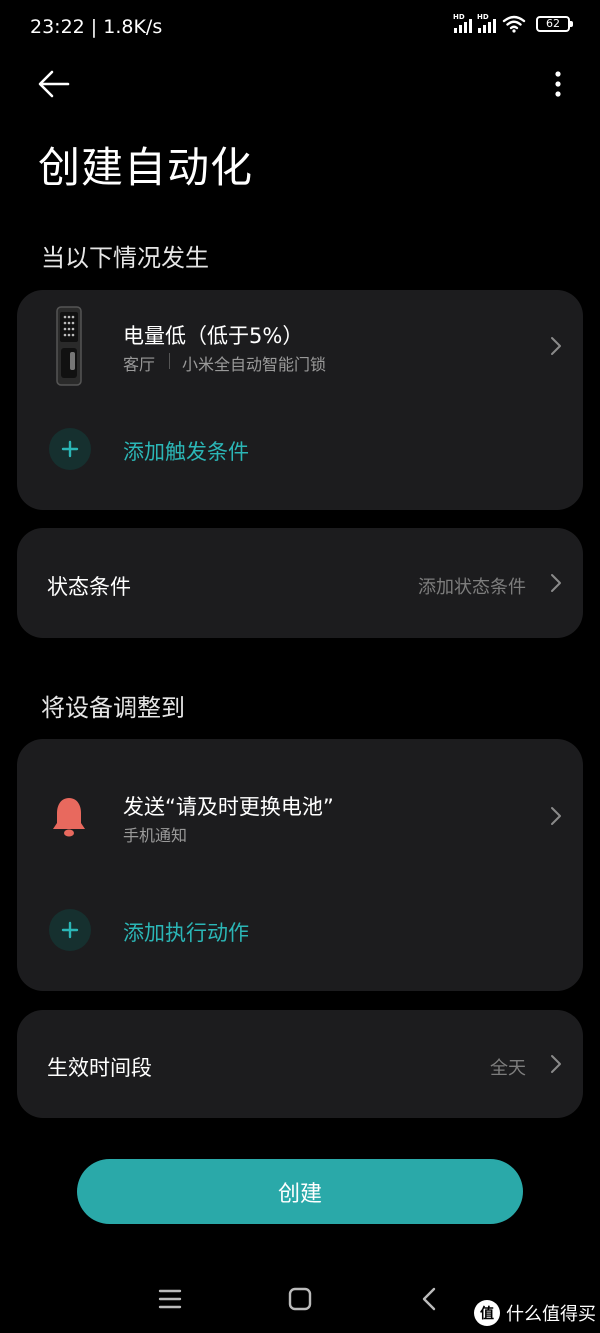 Image resolution: width=600 pixels, height=1333 pixels. What do you see at coordinates (508, 1068) in the screenshot?
I see `effective-time-value: 全天` at bounding box center [508, 1068].